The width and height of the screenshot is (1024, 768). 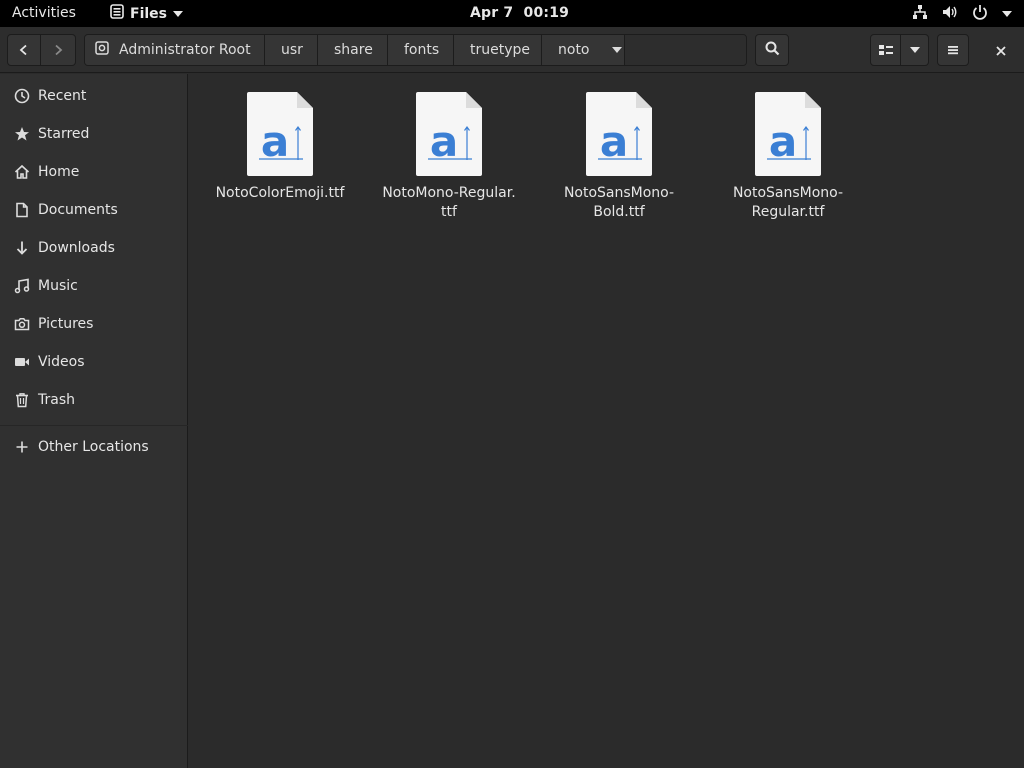 I want to click on sidebar-item-label: Documents, so click(x=78, y=210).